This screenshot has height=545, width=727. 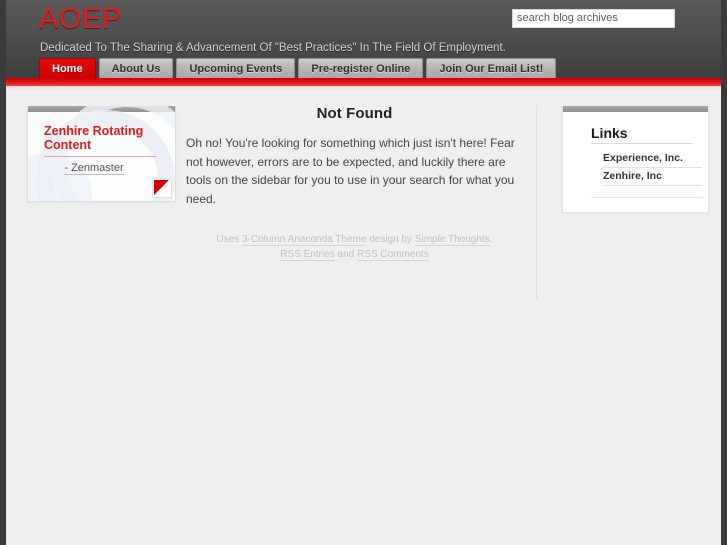 I want to click on nav-tab-home: Home, so click(x=67, y=68).